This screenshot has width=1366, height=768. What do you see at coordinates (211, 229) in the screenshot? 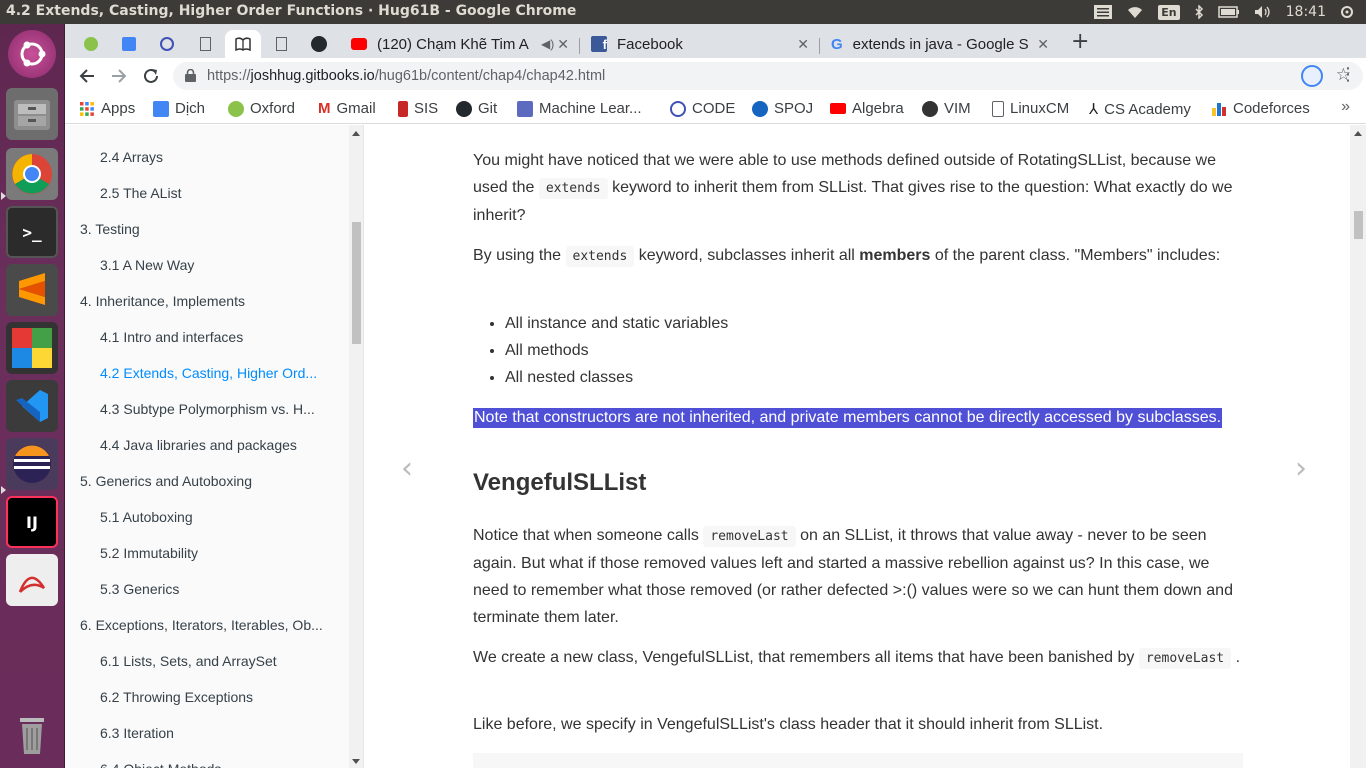
I see `summary-item: 3. Testing` at bounding box center [211, 229].